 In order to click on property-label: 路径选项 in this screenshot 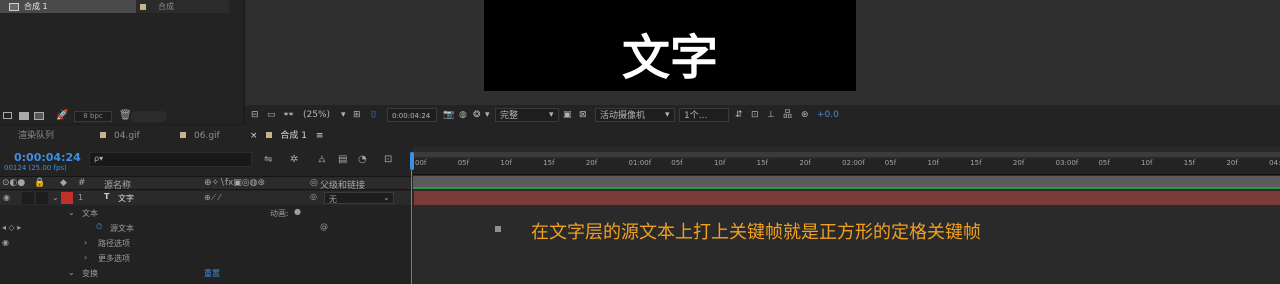, I will do `click(114, 243)`.